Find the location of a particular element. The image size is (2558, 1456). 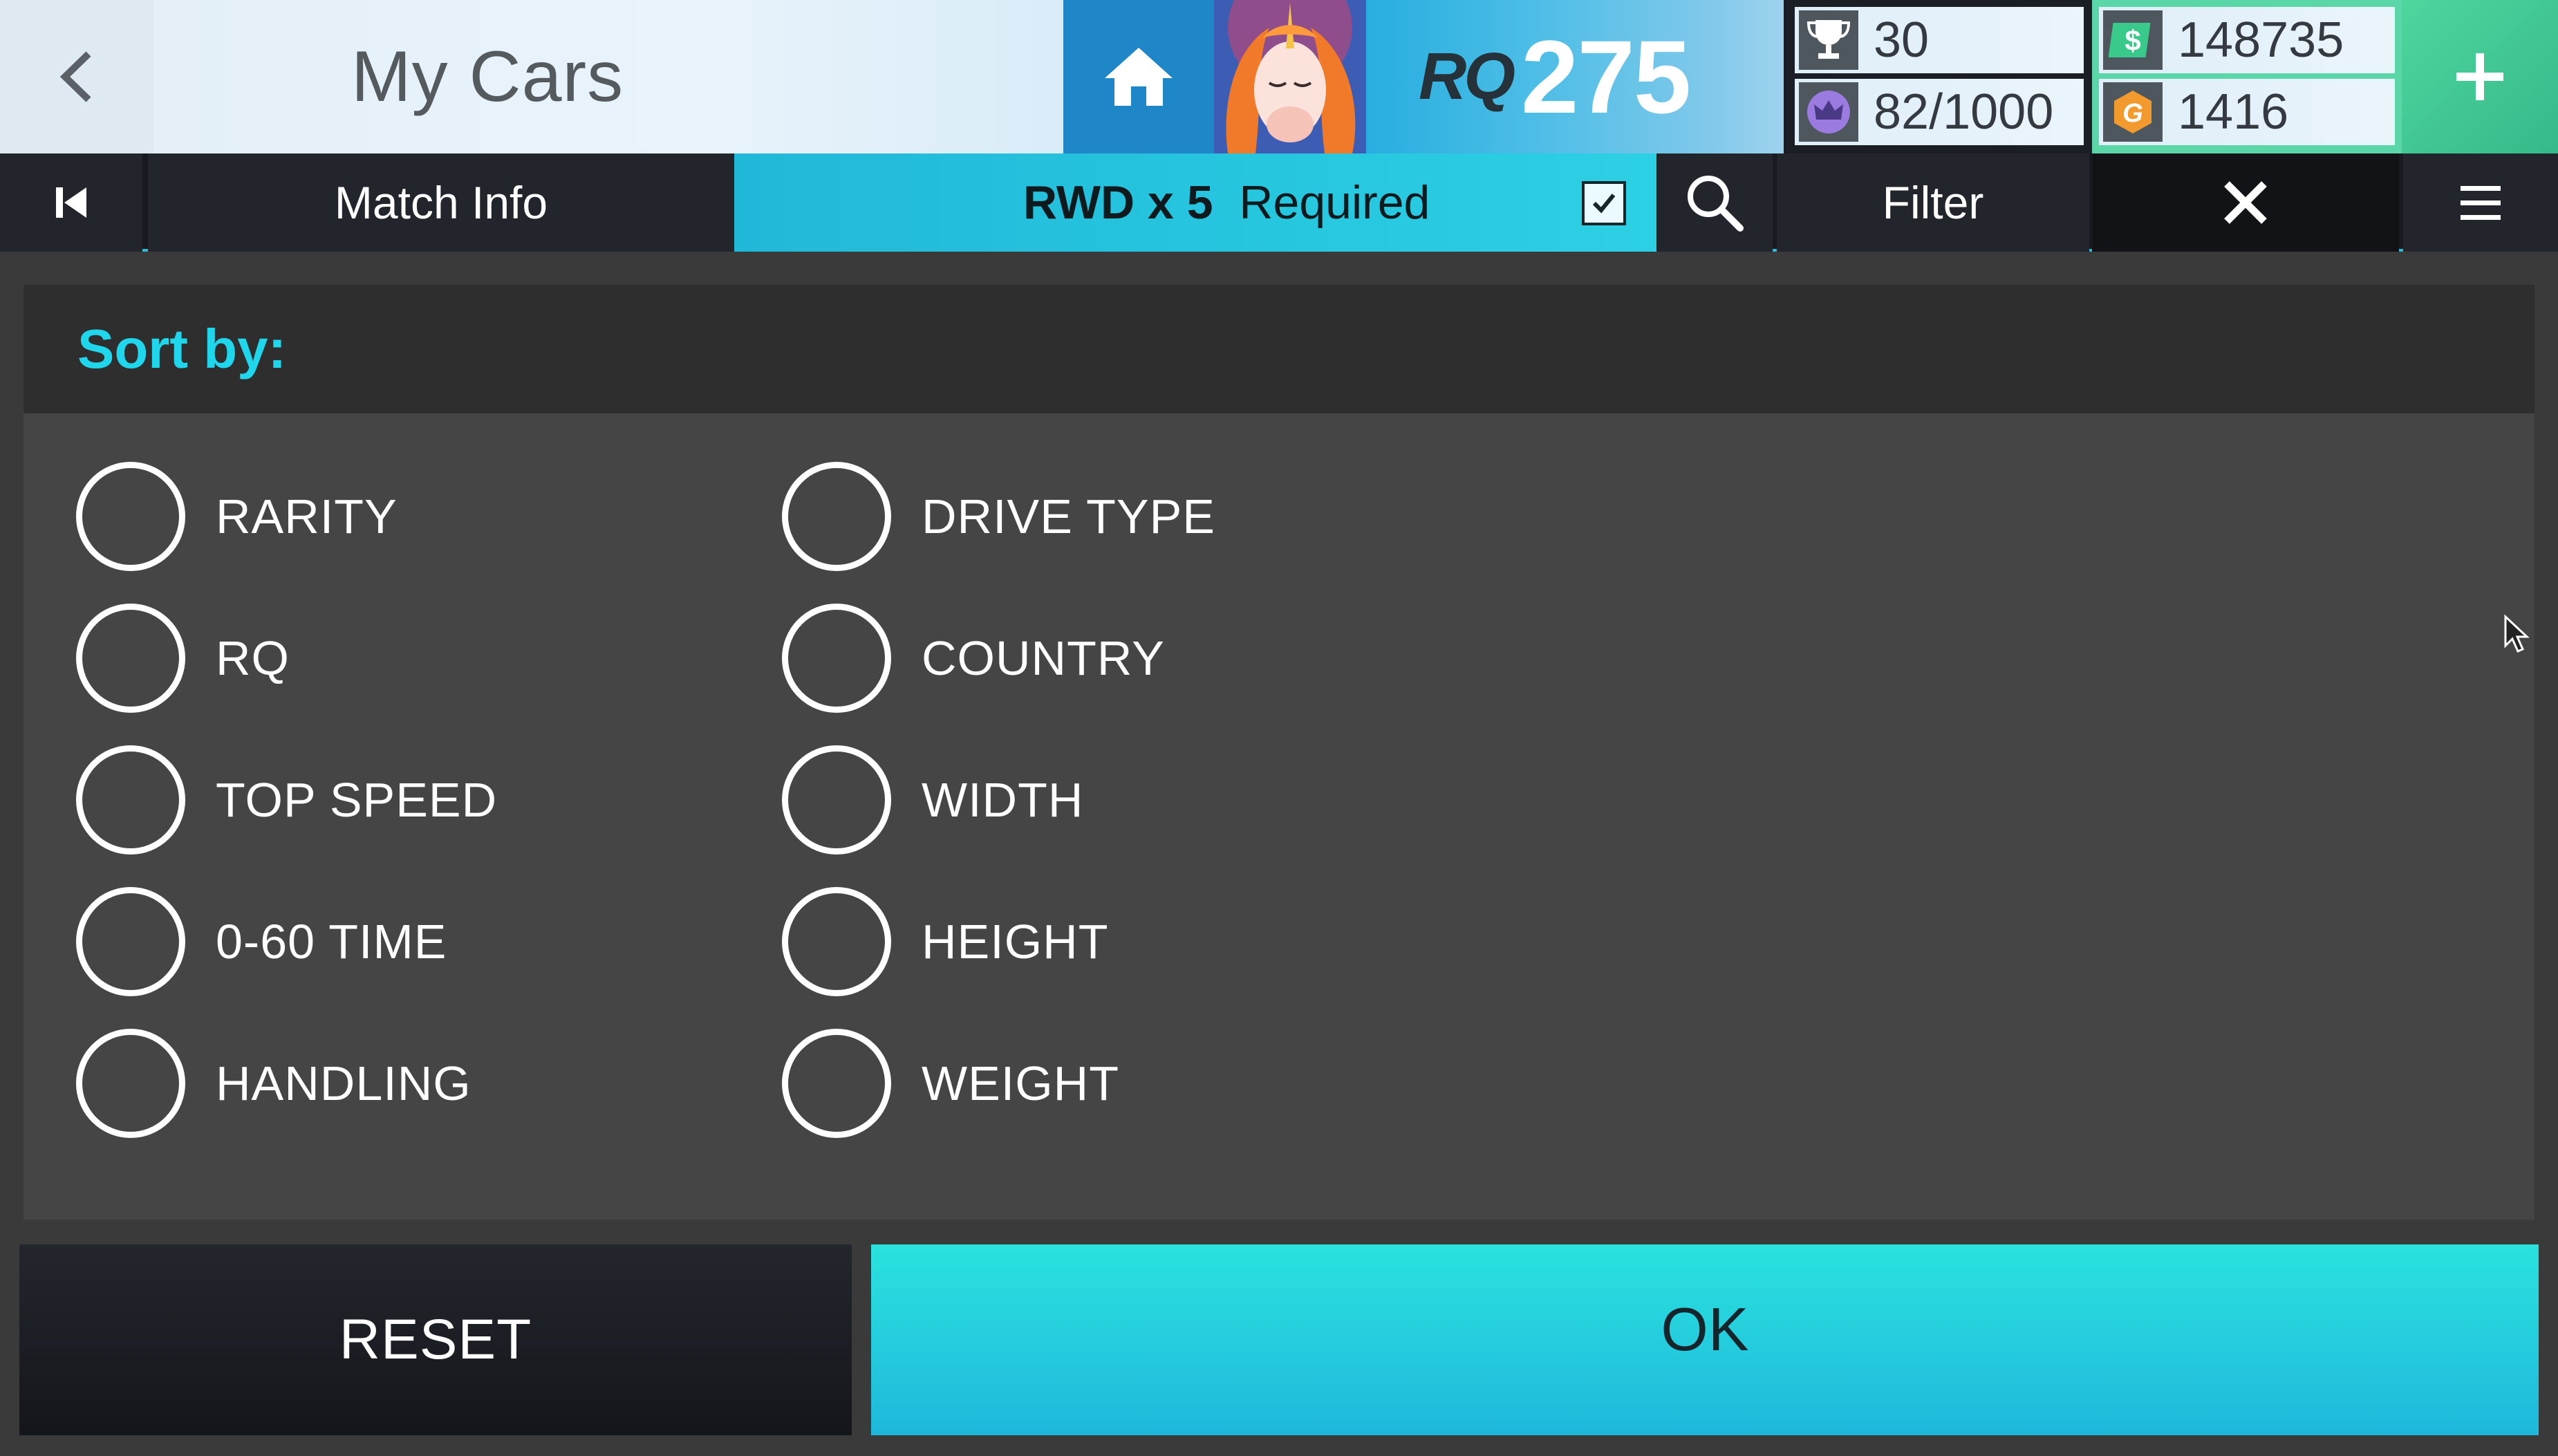

sort-option-country: COUNTRY is located at coordinates (973, 658).